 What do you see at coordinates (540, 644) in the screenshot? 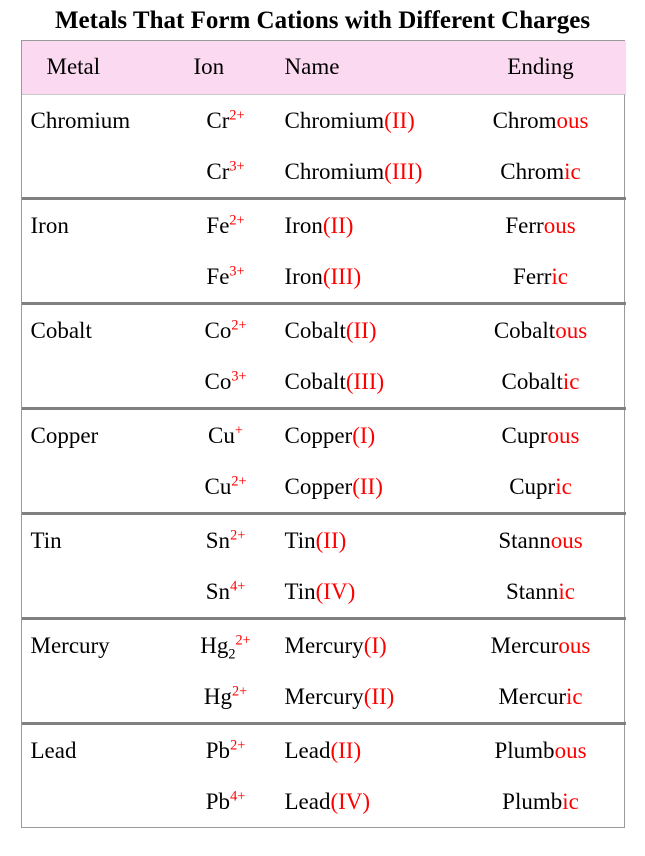
I see `cell-ending: Mercurous` at bounding box center [540, 644].